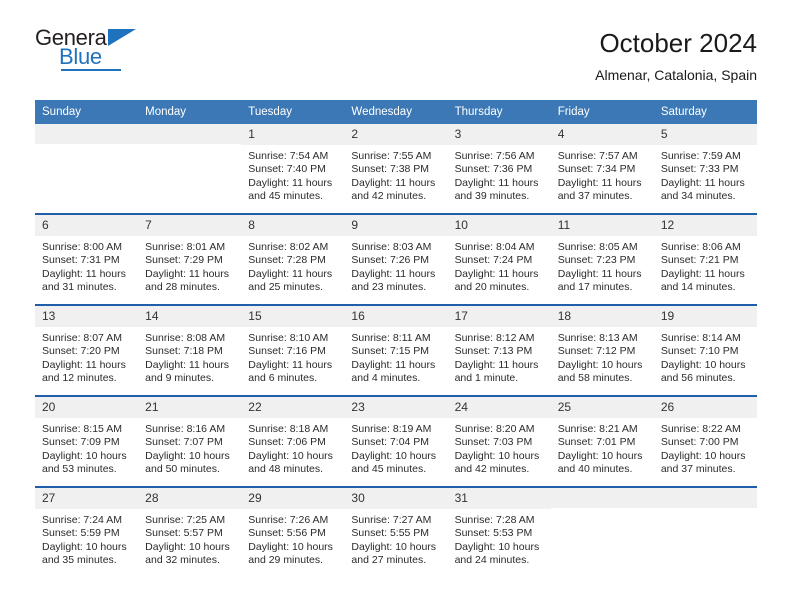 The width and height of the screenshot is (792, 612). What do you see at coordinates (496, 189) in the screenshot?
I see `daylight-text: Daylight: 11 hours and 39 minutes.` at bounding box center [496, 189].